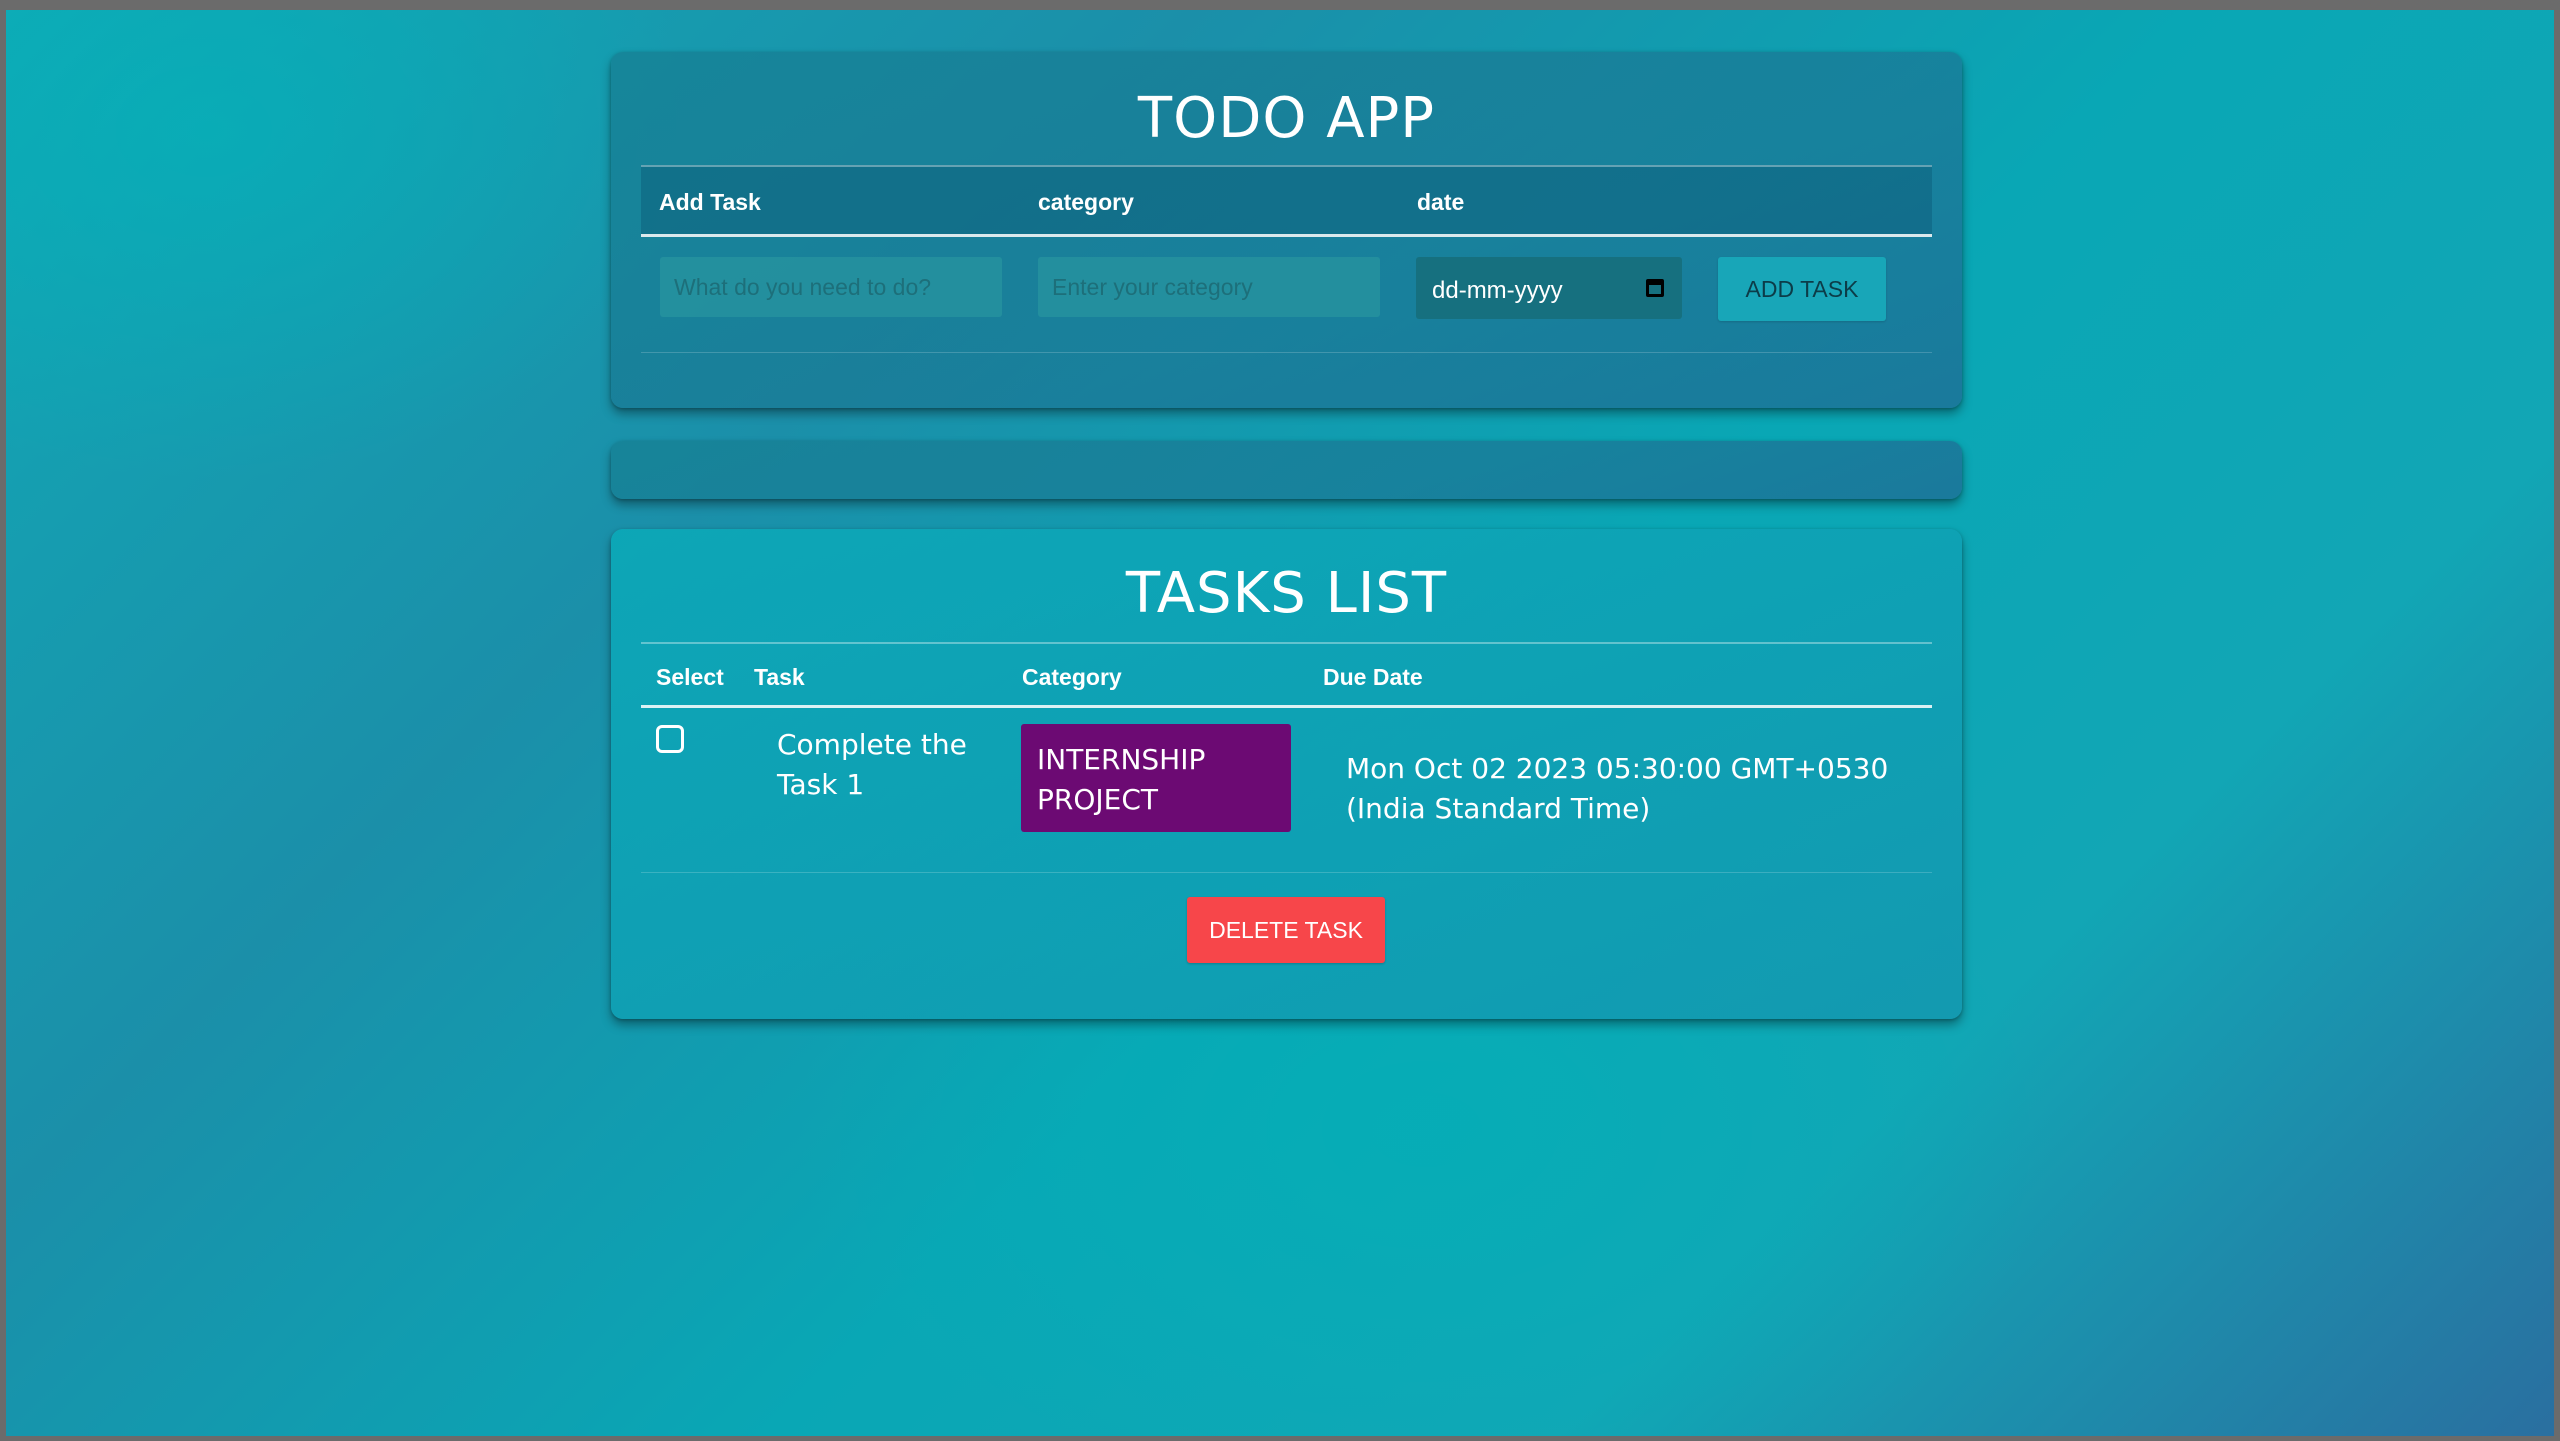 The height and width of the screenshot is (1441, 2560). I want to click on select-header: Select, so click(690, 677).